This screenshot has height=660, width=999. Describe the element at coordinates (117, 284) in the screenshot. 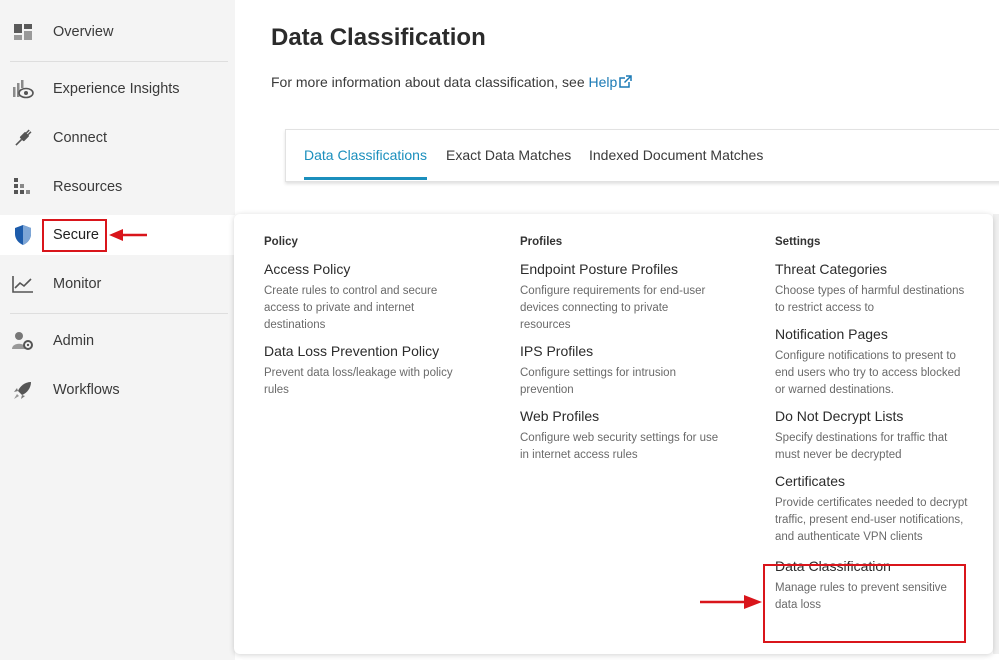

I see `sidebar-item-monitor: Monitor` at that location.